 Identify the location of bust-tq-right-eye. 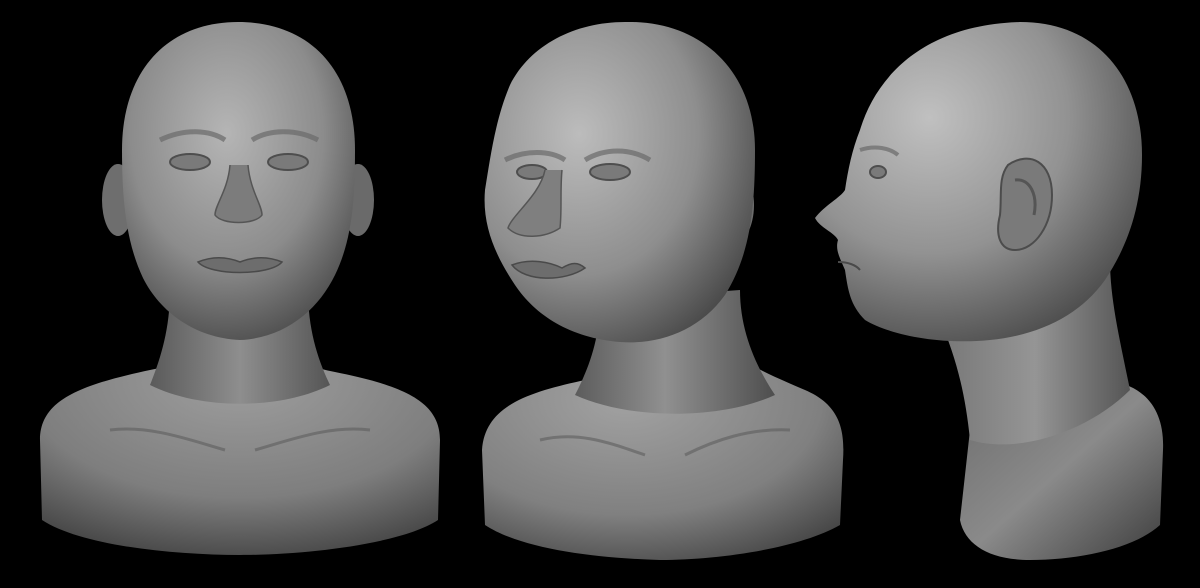
(610, 172).